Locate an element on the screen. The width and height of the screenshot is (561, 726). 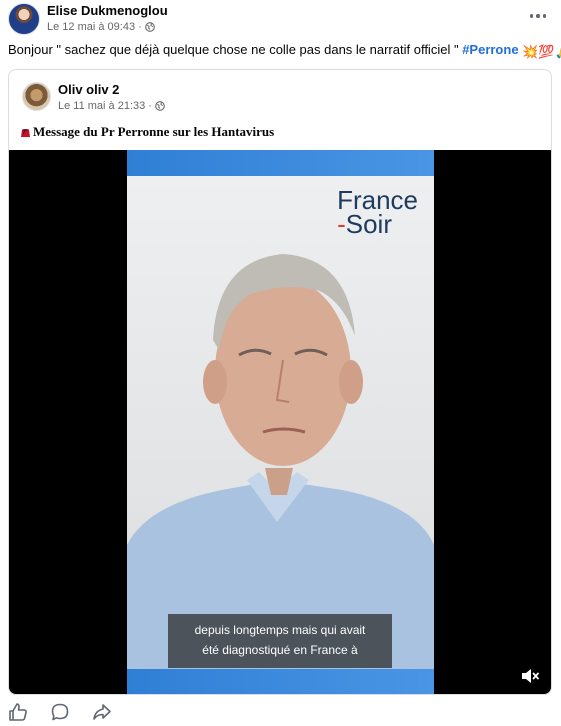
hundred-emoji: 💯 is located at coordinates (546, 51).